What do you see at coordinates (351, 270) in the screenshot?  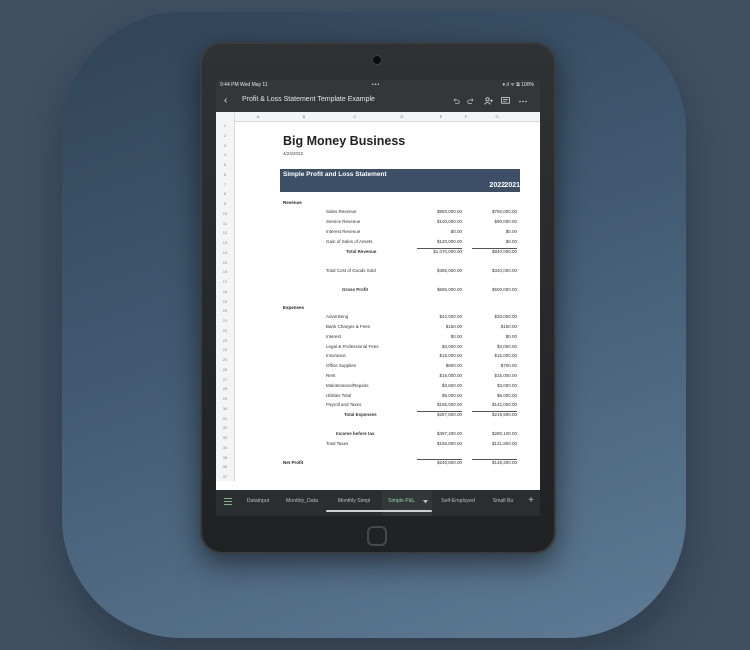 I see `row-label: Total Cost of Goods Sold` at bounding box center [351, 270].